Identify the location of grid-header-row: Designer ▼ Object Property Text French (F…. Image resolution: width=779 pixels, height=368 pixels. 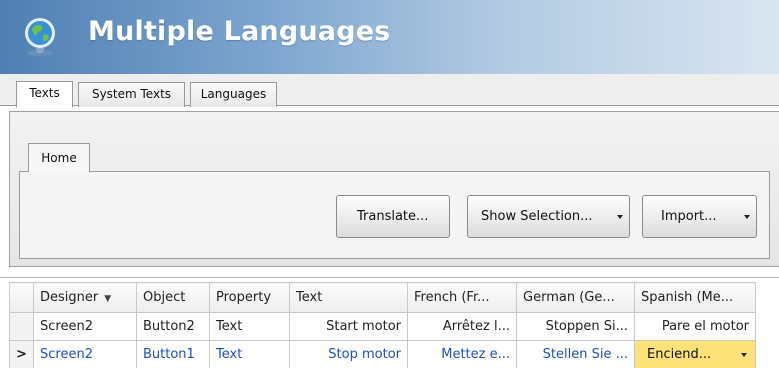
(382, 297).